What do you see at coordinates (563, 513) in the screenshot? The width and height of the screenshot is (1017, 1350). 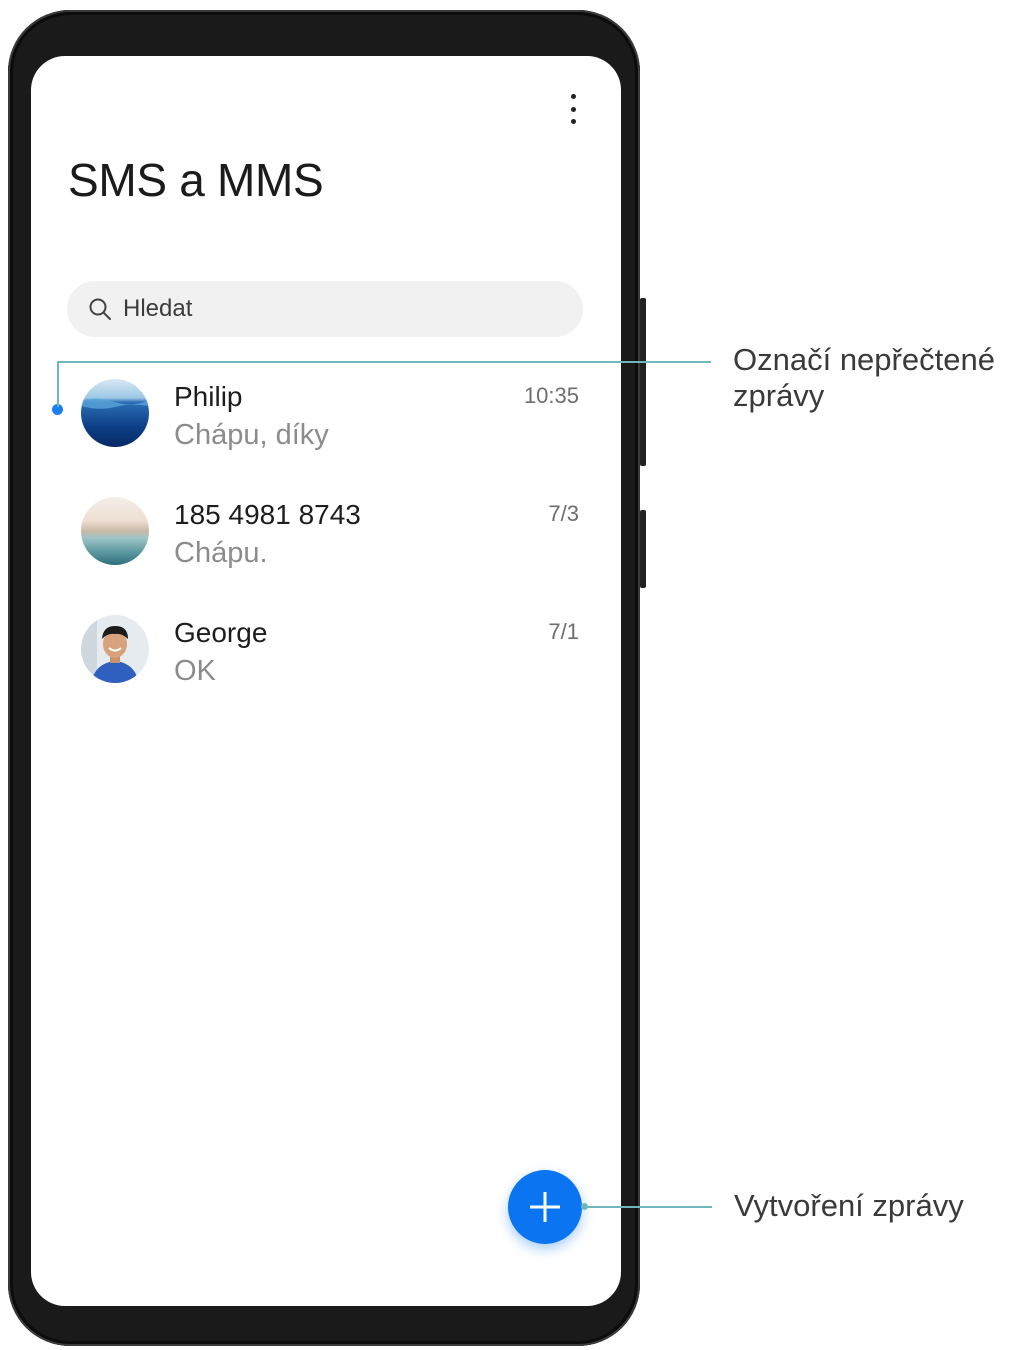 I see `message-time: 7/3` at bounding box center [563, 513].